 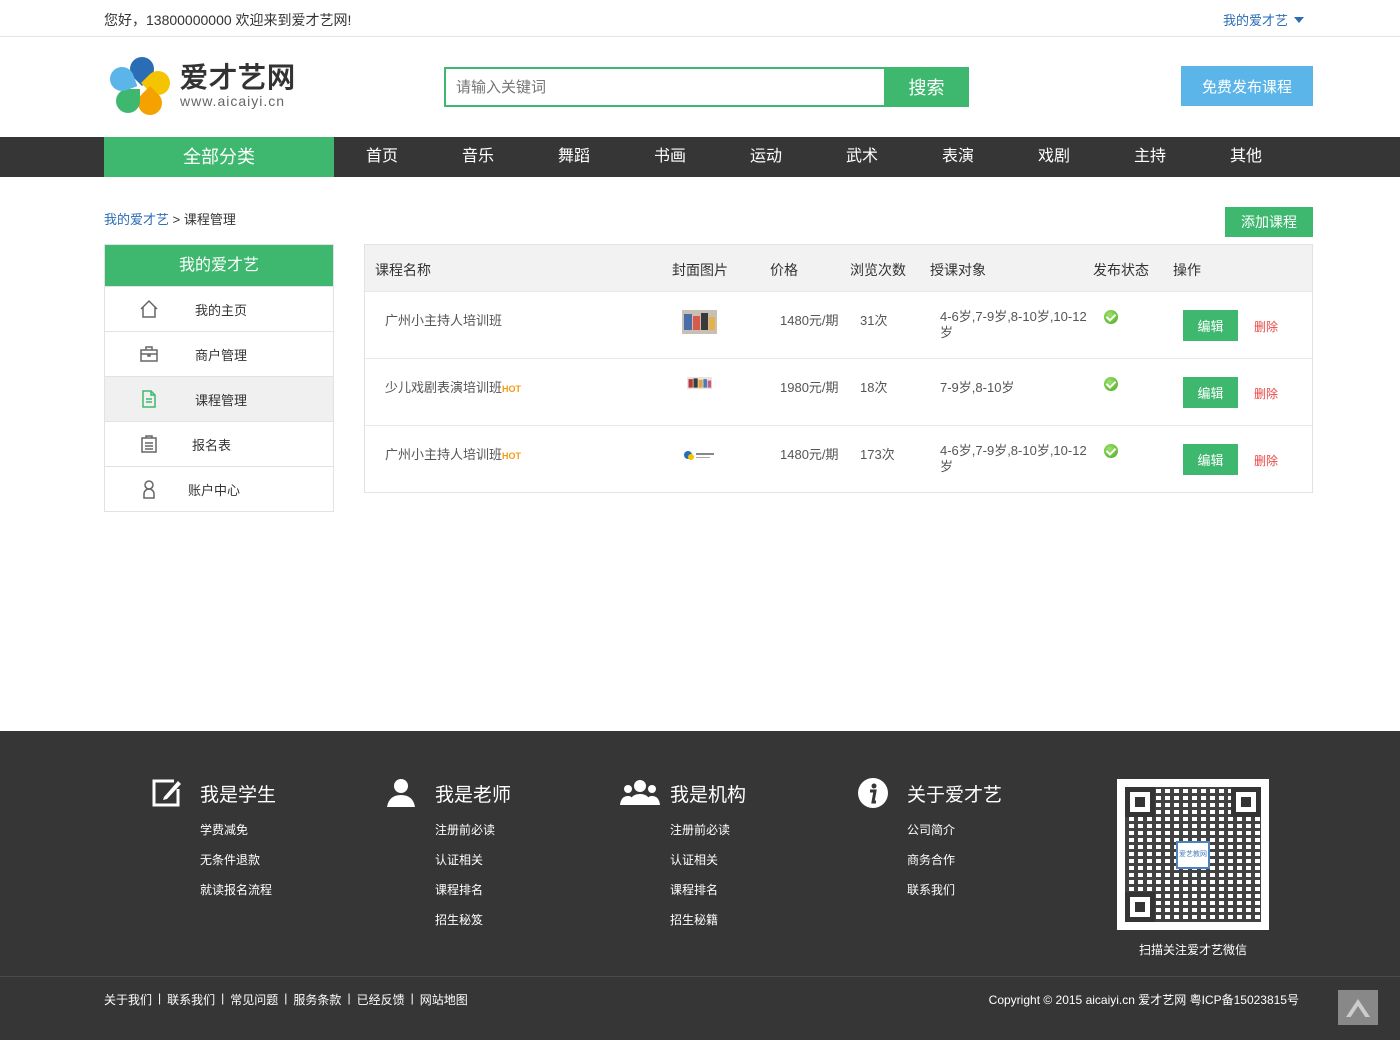 I want to click on col-header-views: 浏览次数, so click(x=878, y=270).